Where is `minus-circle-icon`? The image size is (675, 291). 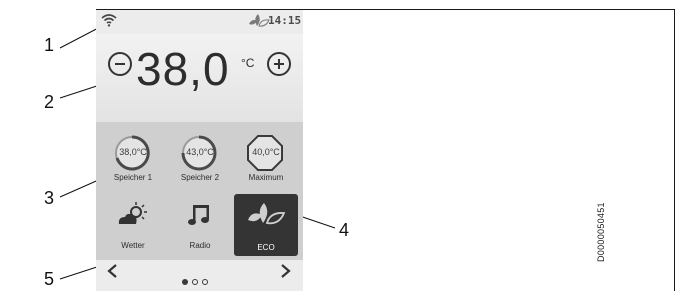 minus-circle-icon is located at coordinates (120, 64).